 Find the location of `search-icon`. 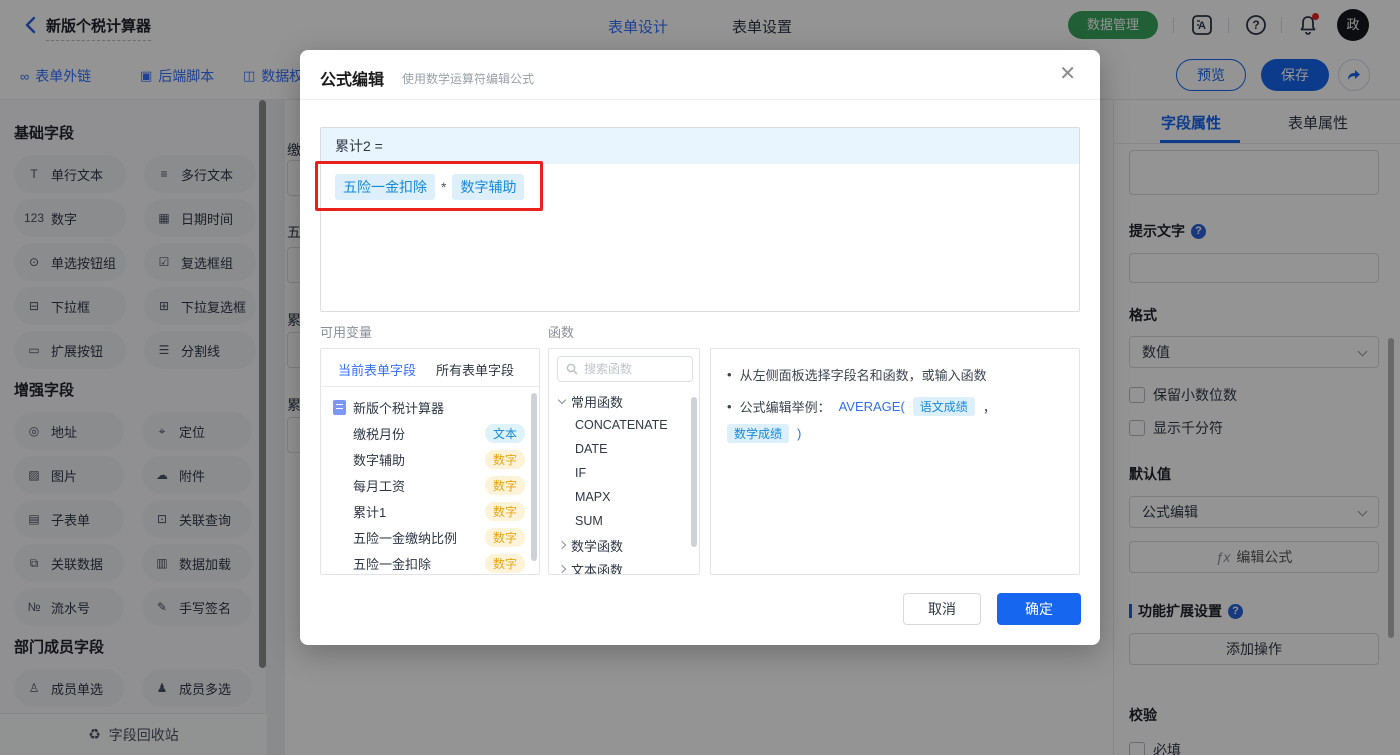

search-icon is located at coordinates (572, 369).